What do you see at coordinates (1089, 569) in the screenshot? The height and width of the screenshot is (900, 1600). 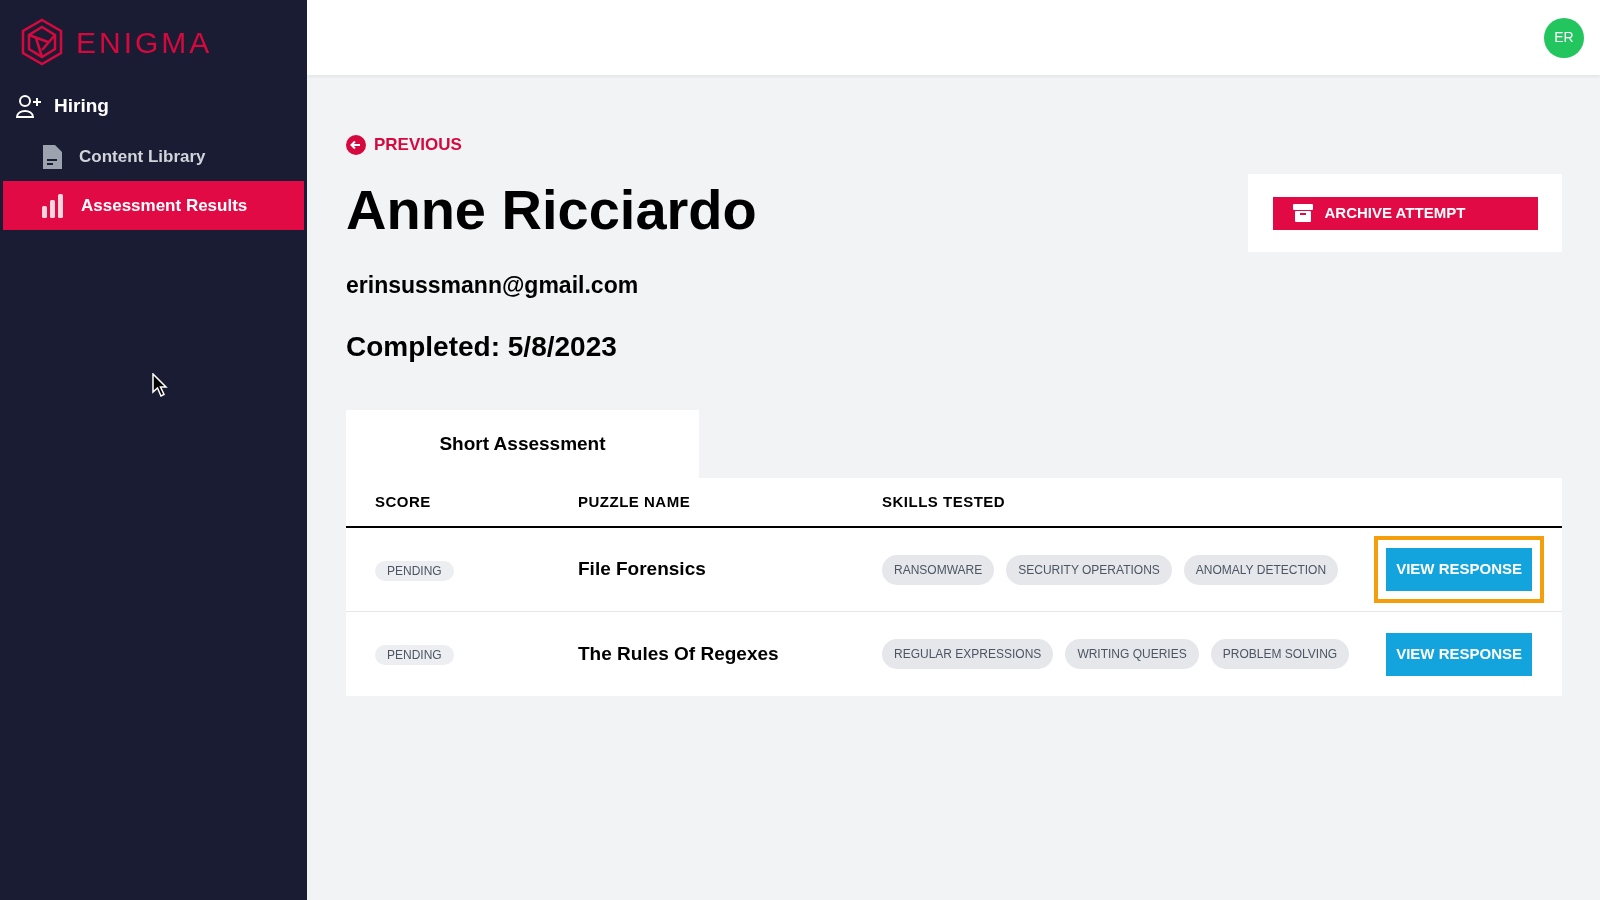 I see `skill-tag: SECURITY OPERATIONS` at bounding box center [1089, 569].